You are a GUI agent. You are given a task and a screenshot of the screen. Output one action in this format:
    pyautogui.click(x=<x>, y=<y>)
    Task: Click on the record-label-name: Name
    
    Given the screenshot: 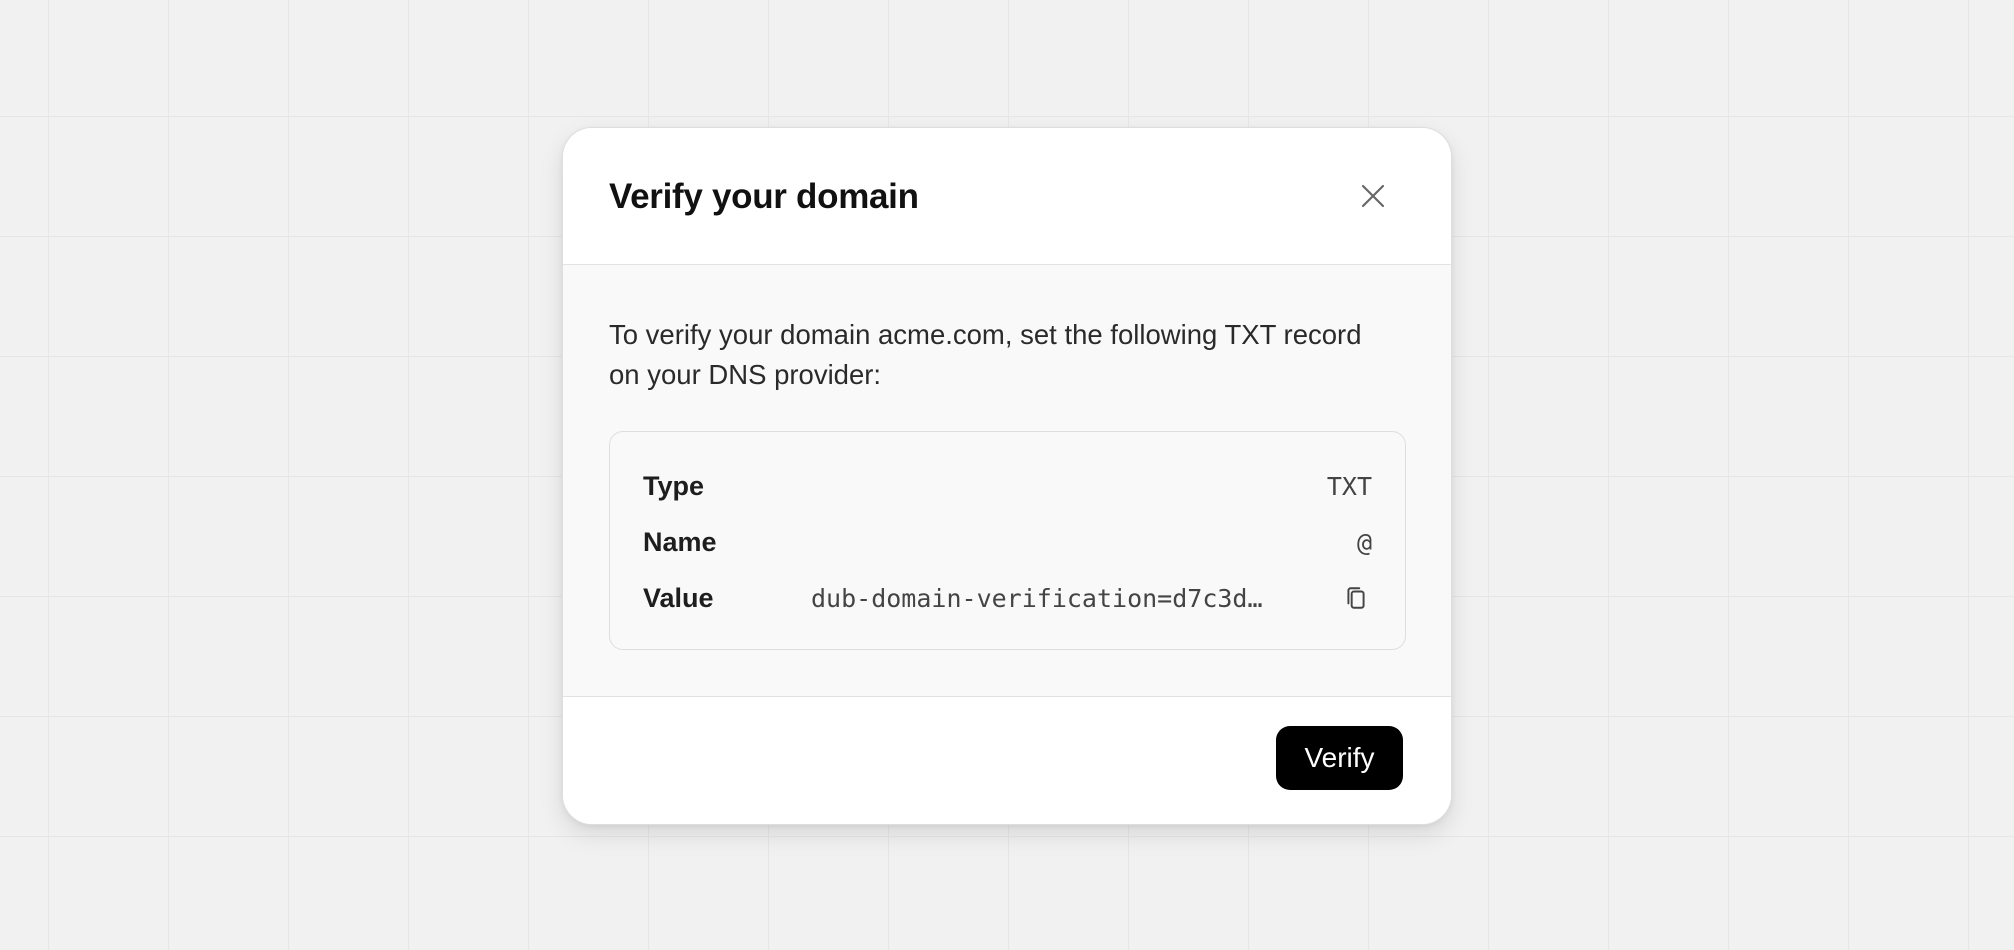 What is the action you would take?
    pyautogui.click(x=680, y=541)
    